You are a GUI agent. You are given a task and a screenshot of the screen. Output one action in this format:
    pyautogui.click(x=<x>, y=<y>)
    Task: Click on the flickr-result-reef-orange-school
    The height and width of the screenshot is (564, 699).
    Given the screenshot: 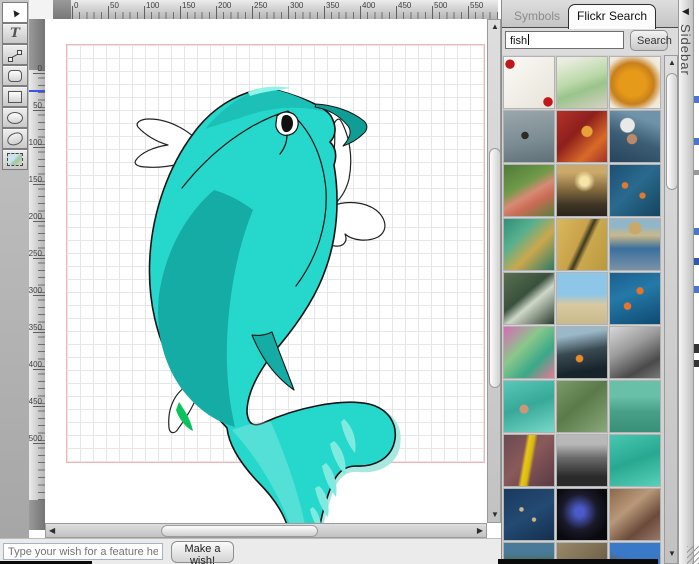 What is the action you would take?
    pyautogui.click(x=635, y=298)
    